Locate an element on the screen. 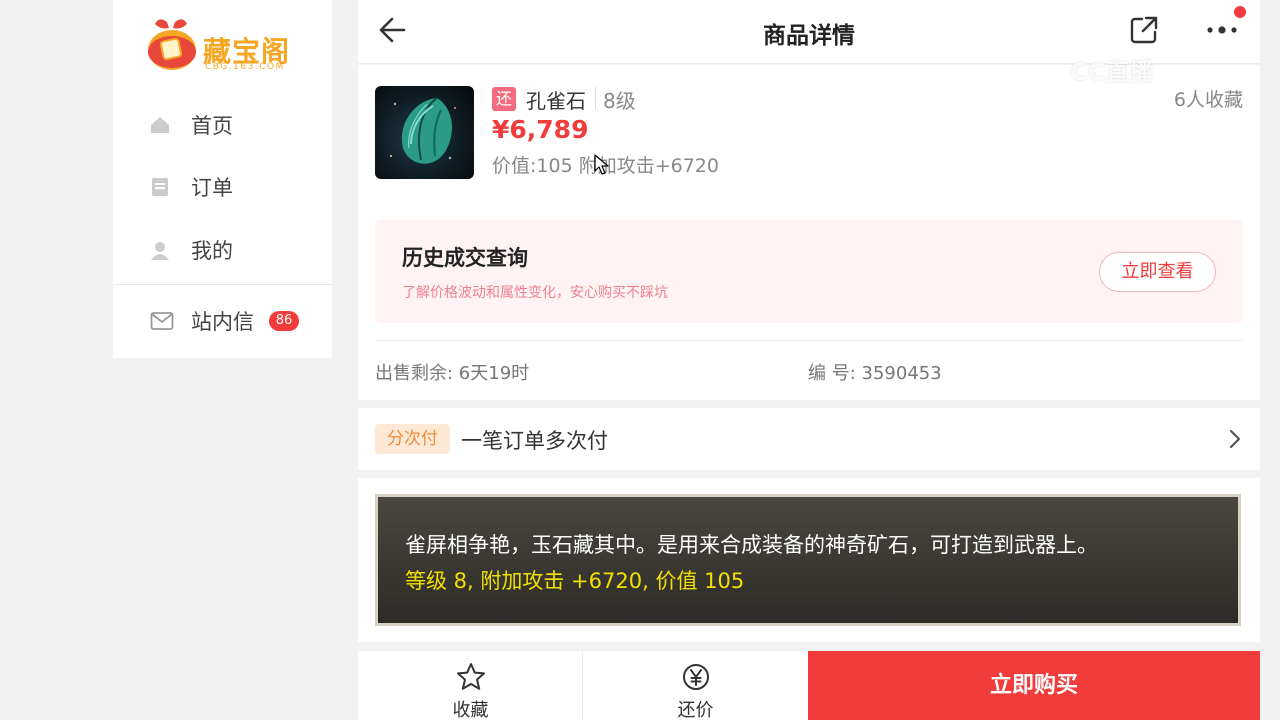 This screenshot has width=1280, height=720. stream-watermark: CC直播 is located at coordinates (1111, 69).